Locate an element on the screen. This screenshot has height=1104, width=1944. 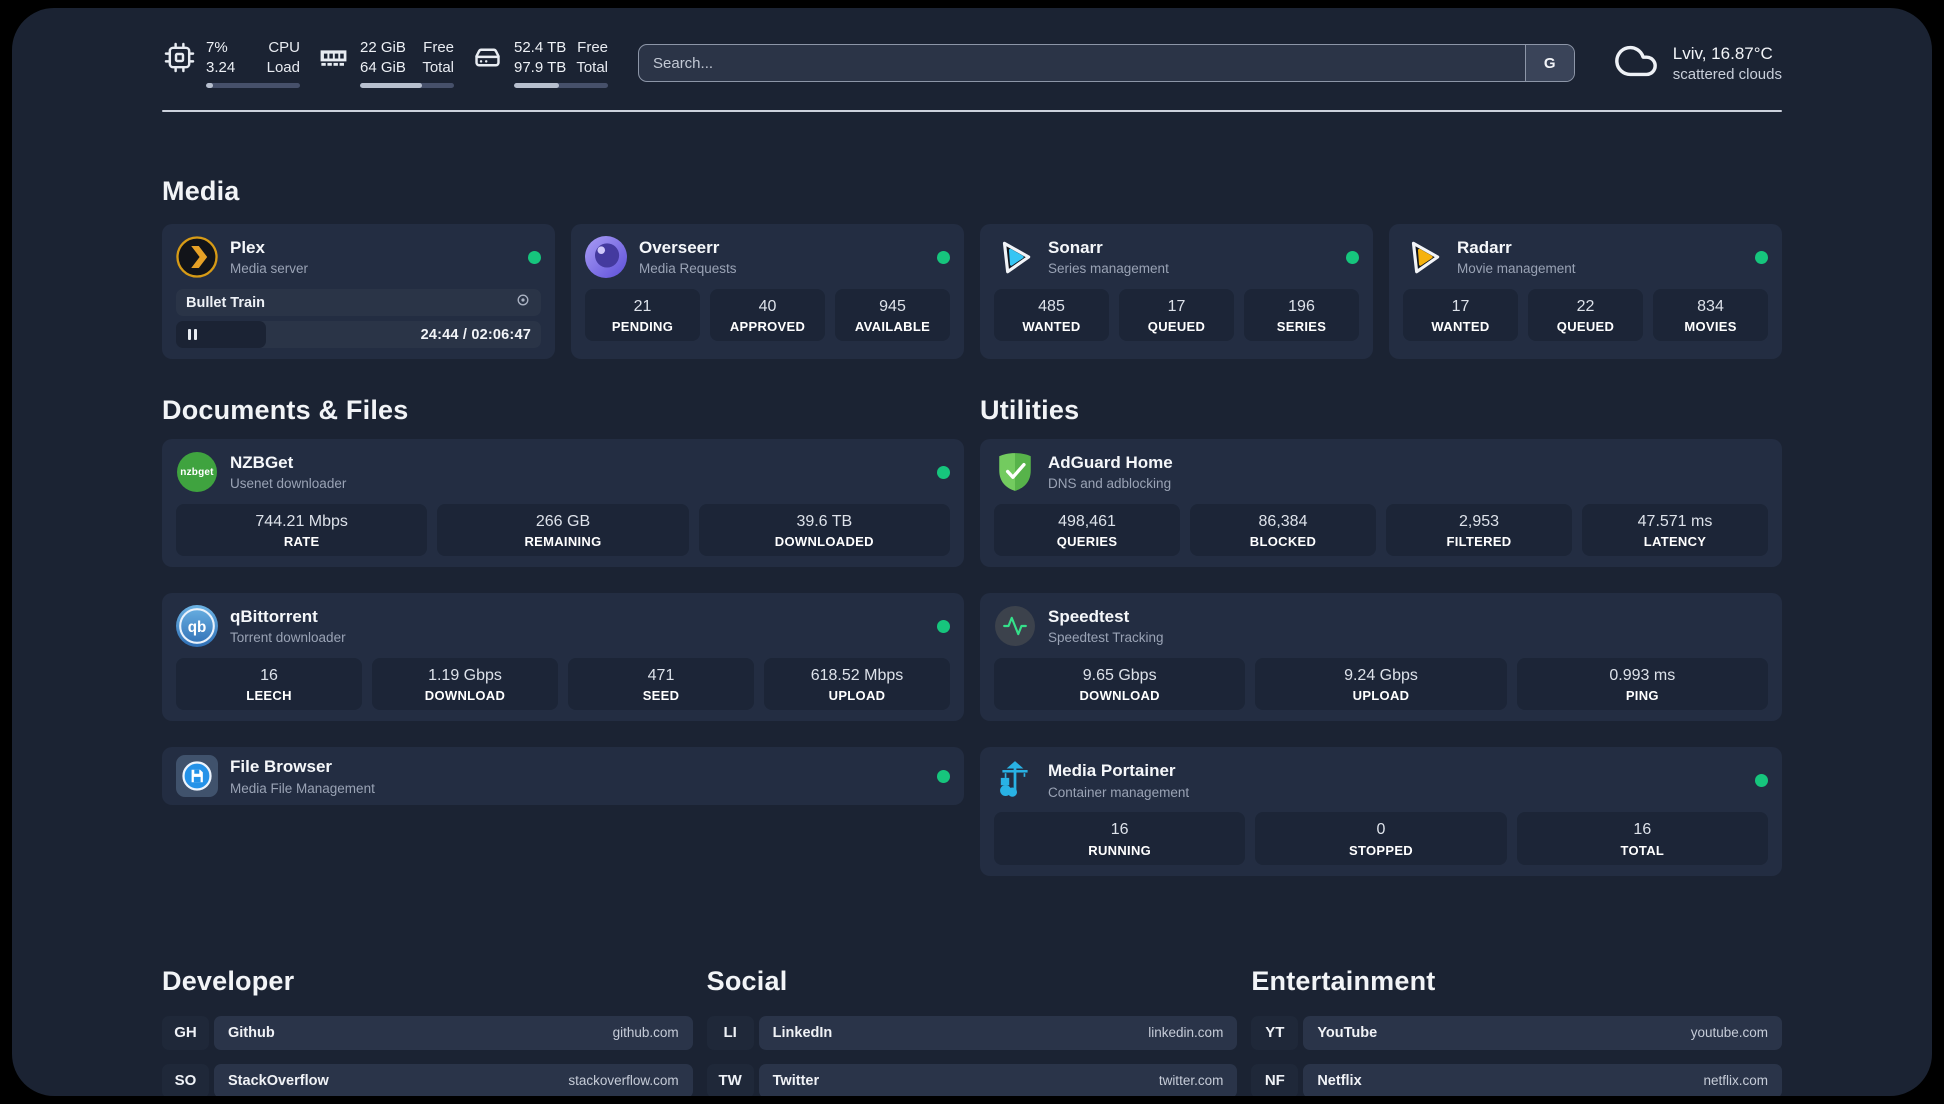
search-engine-button: G is located at coordinates (1549, 63).